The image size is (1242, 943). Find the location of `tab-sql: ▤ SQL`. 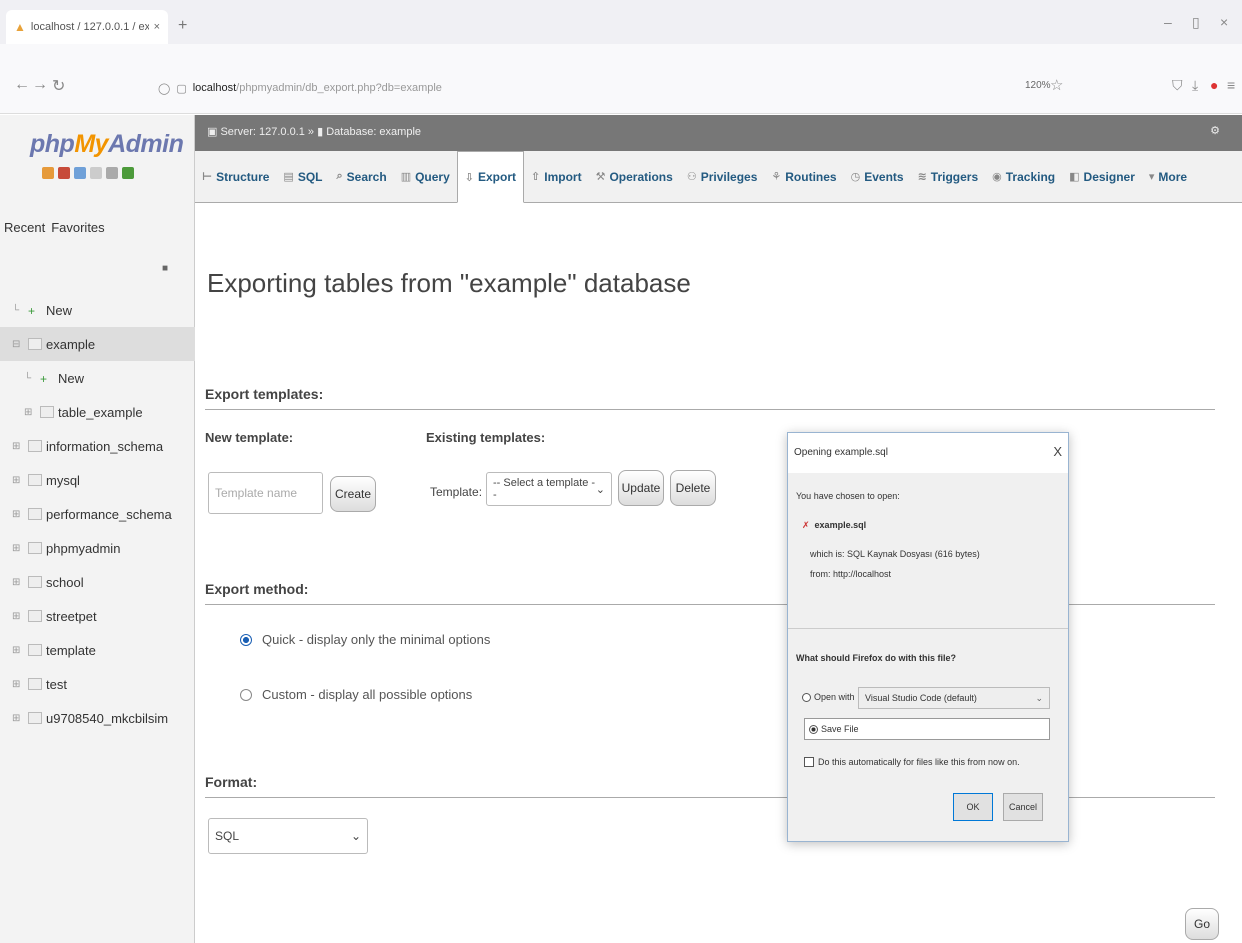

tab-sql: ▤ SQL is located at coordinates (302, 177).